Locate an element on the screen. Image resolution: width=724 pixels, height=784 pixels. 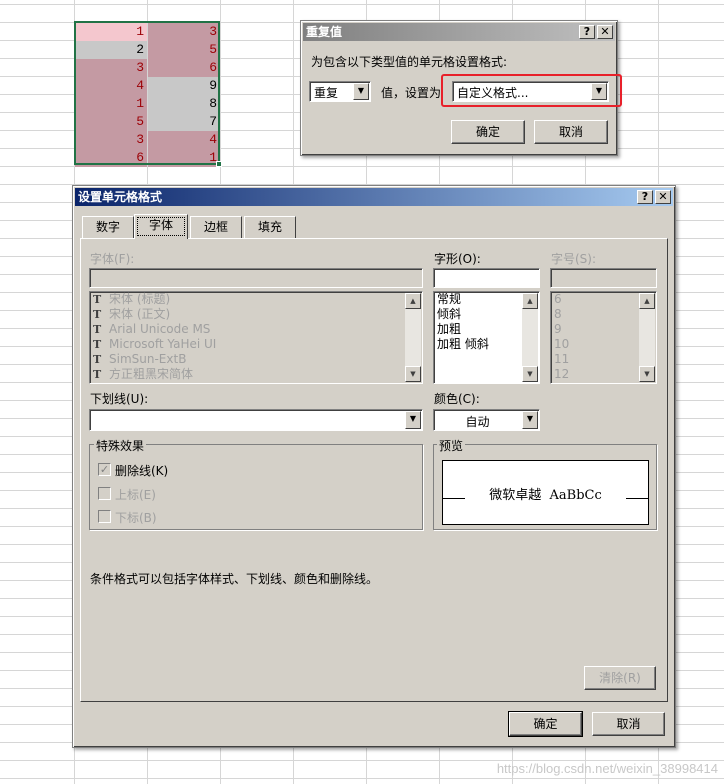
duplicate-dialog-titlebar: 重复值 ? ✕ is located at coordinates (459, 32).